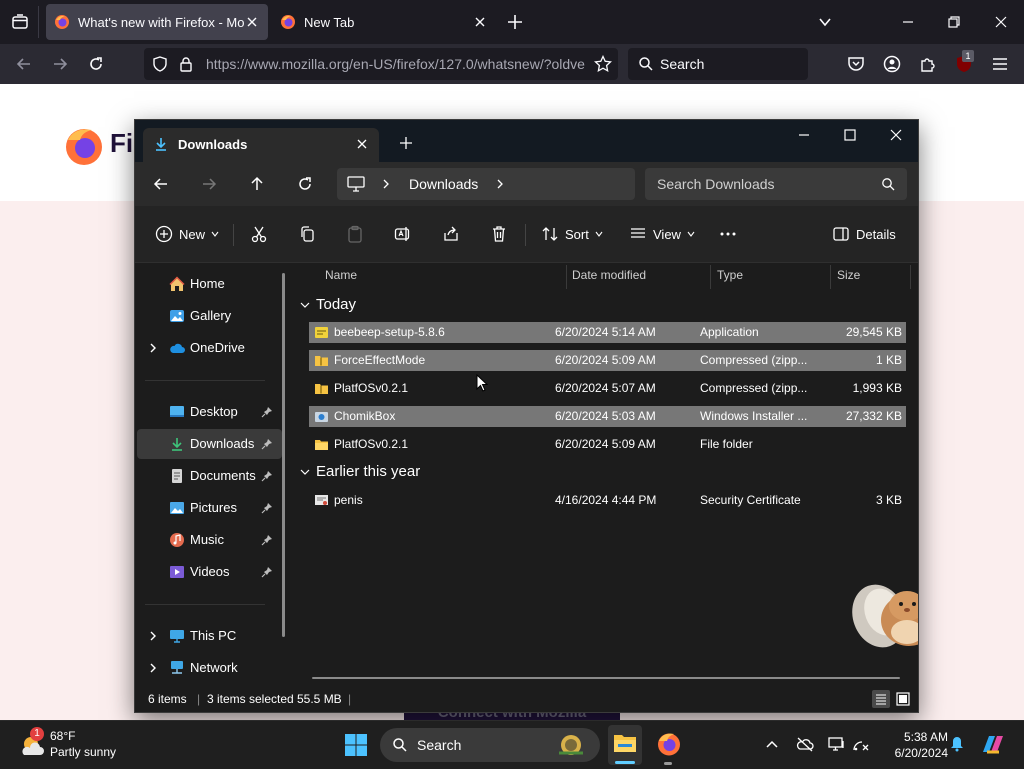 The width and height of the screenshot is (1024, 769). Describe the element at coordinates (62, 22) in the screenshot. I see `firefox-tab-icon` at that location.